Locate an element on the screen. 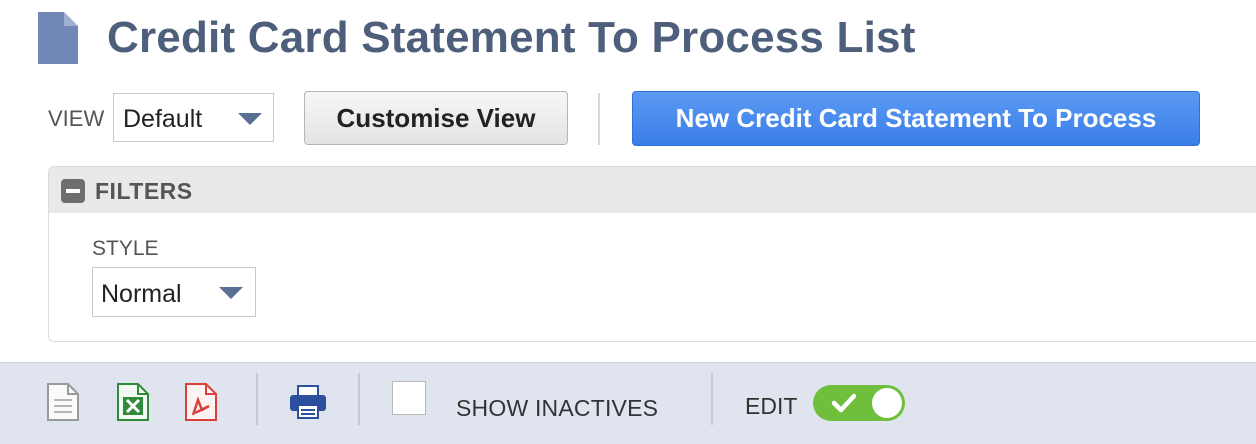 The width and height of the screenshot is (1256, 444). show-inactives-label: SHOW INACTIVES is located at coordinates (557, 408).